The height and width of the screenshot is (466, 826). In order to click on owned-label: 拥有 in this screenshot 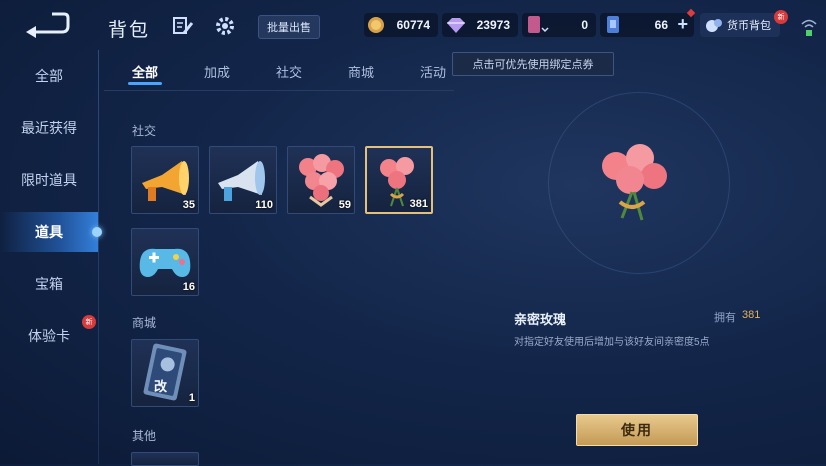, I will do `click(725, 318)`.